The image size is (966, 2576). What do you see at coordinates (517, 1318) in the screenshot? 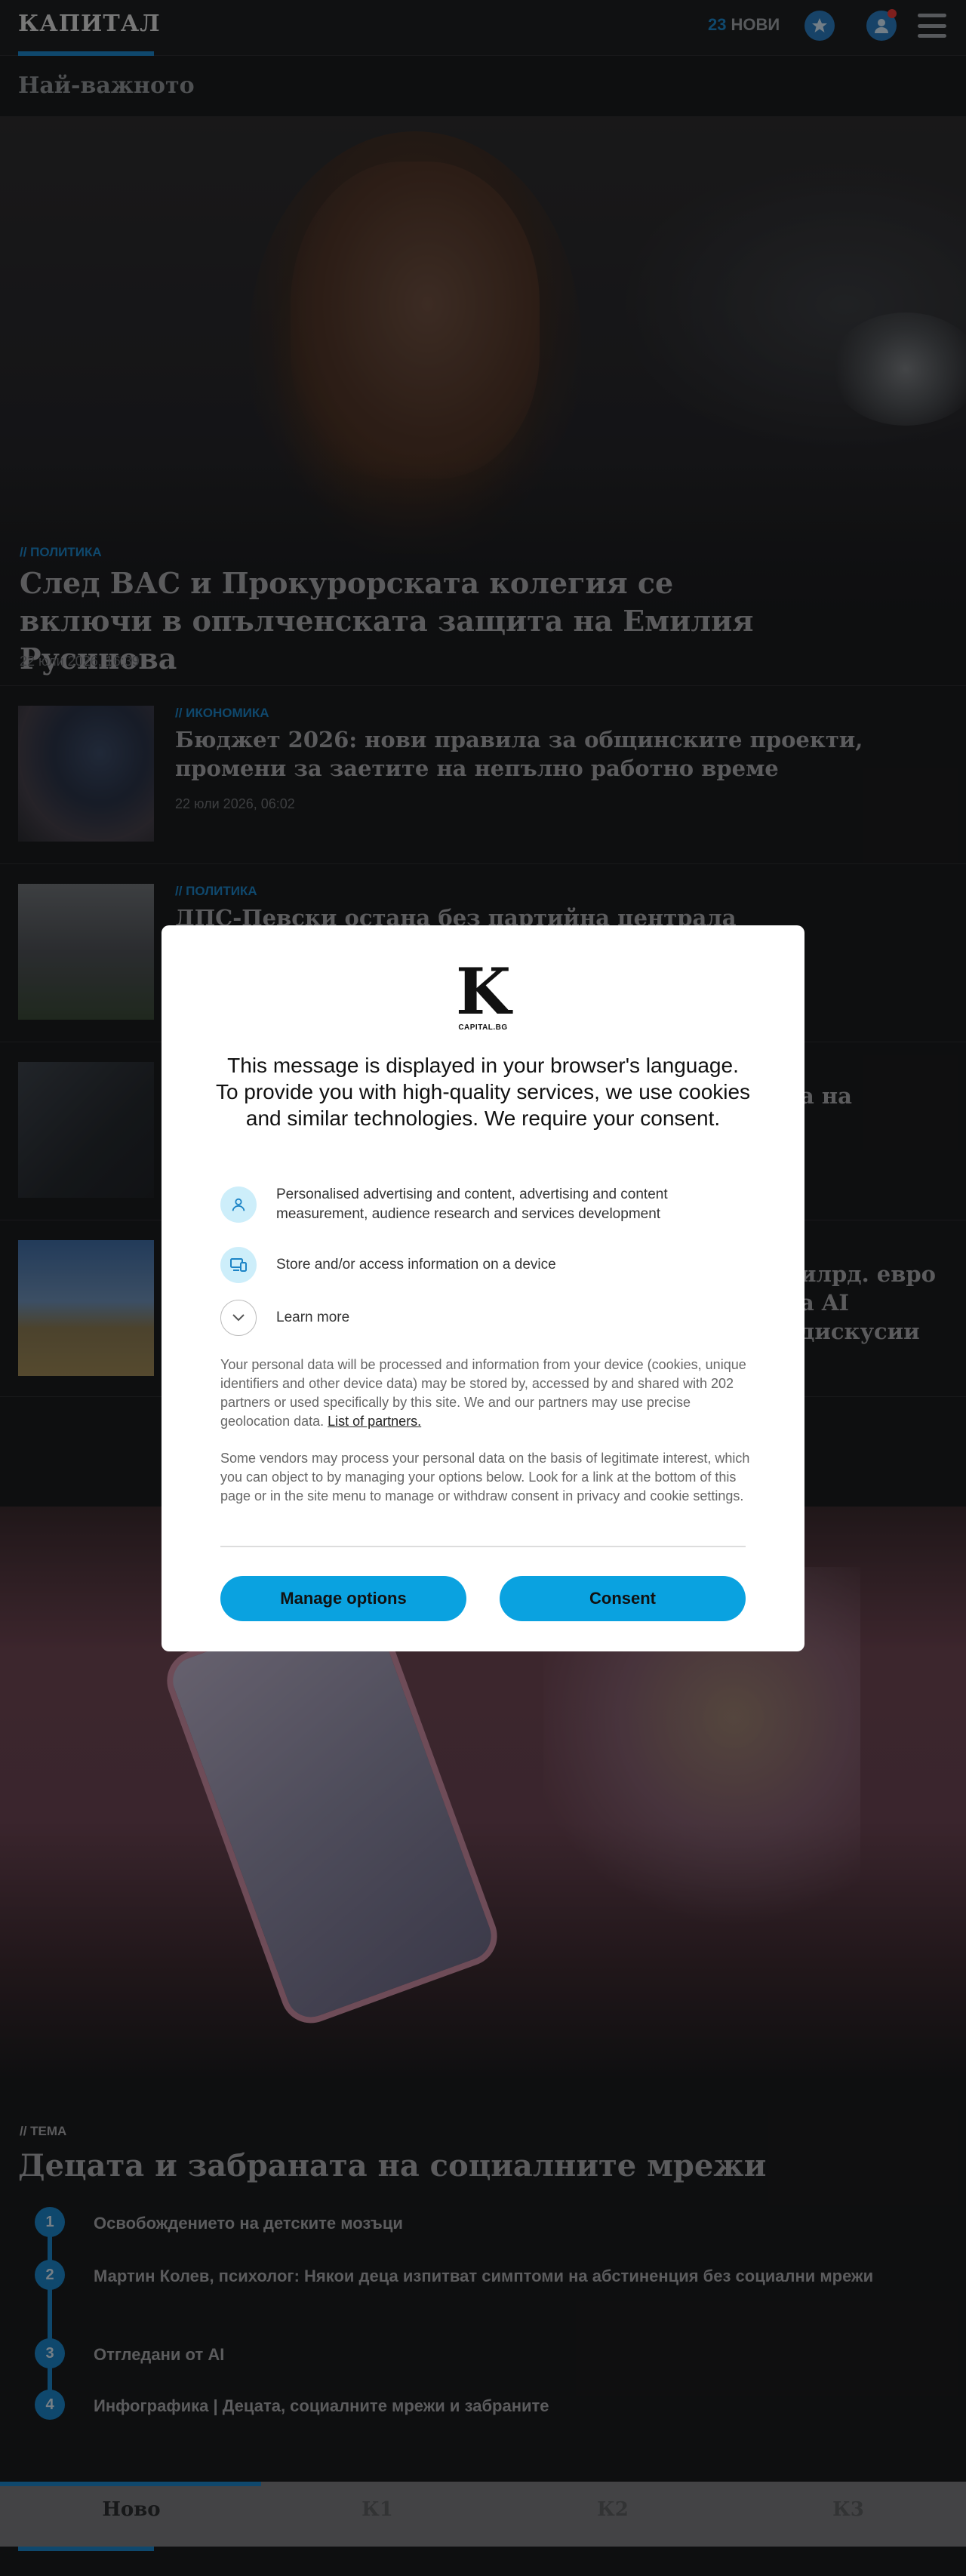
I see `learn-more-label: Learn more` at bounding box center [517, 1318].